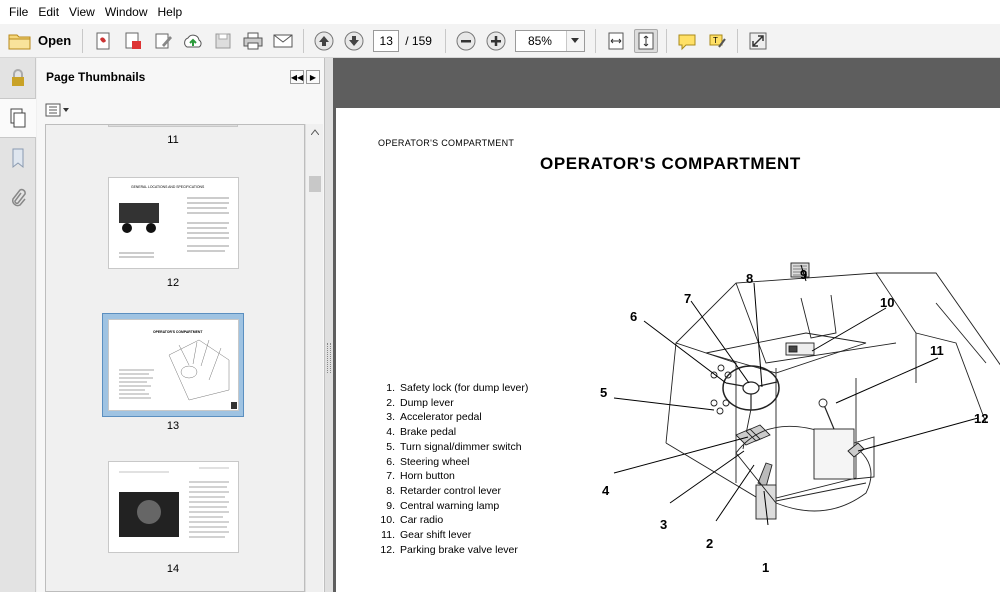 The image size is (1000, 592). Describe the element at coordinates (709, 543) in the screenshot. I see `callout-2: 2` at that location.